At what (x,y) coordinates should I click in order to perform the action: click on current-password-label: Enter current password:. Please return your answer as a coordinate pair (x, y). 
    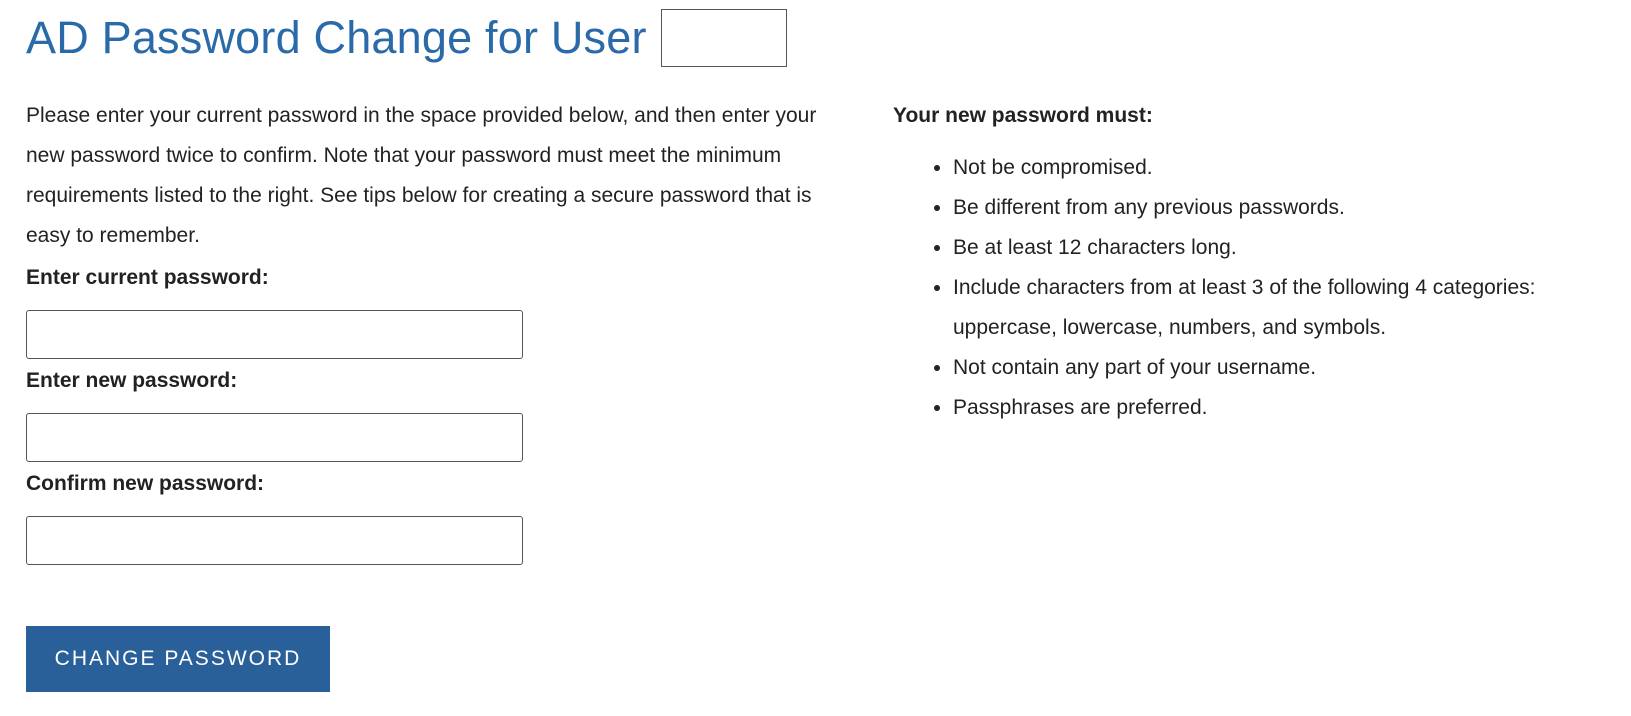
    Looking at the image, I should click on (147, 277).